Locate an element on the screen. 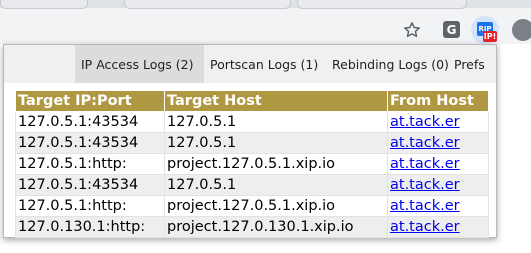  tab-ip-access-logs: IP Access Logs (2) is located at coordinates (139, 64).